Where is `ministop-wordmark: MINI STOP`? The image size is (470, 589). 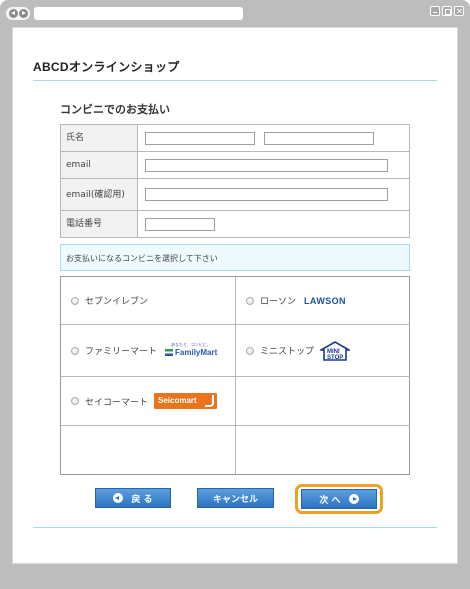
ministop-wordmark: MINI STOP is located at coordinates (335, 354).